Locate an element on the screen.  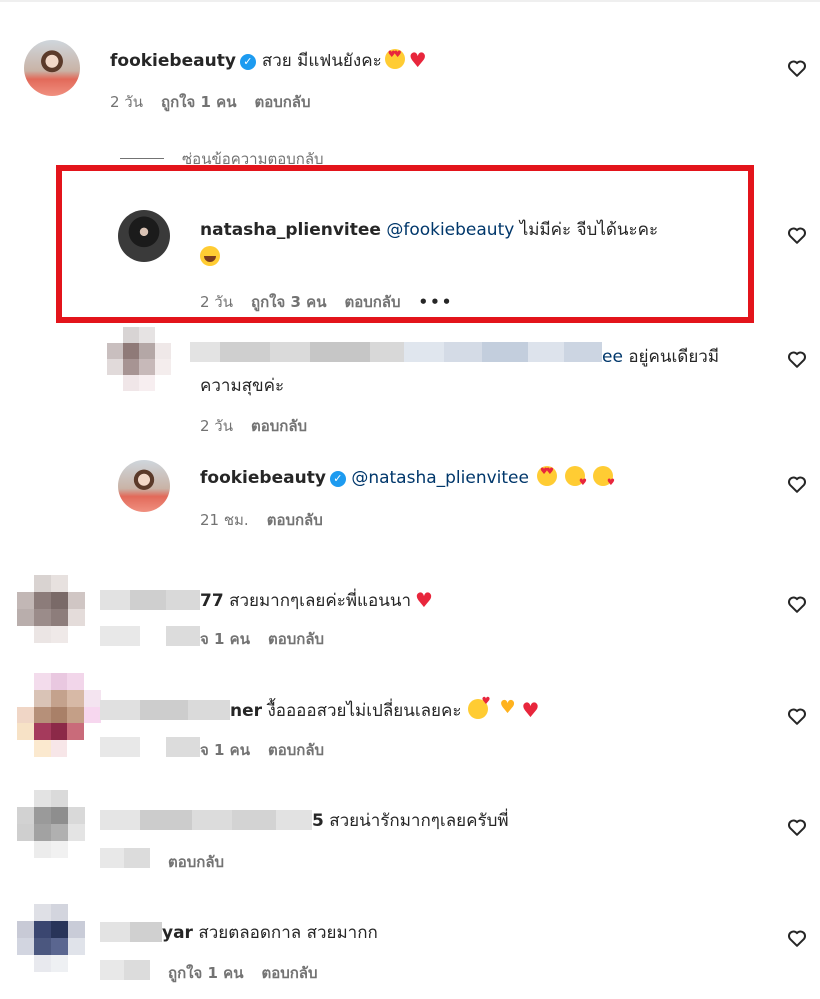
comment-text: สวยตลอดกาล สวยมากก is located at coordinates (288, 933).